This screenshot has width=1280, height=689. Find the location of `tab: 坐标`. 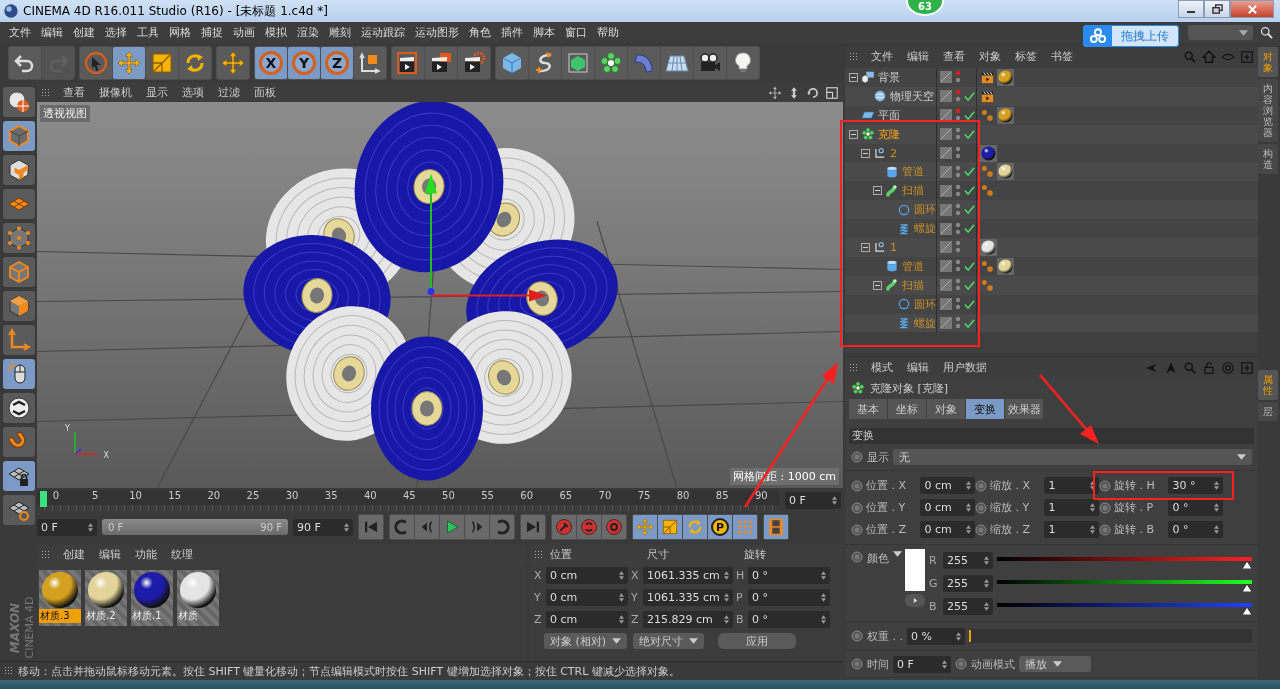

tab: 坐标 is located at coordinates (907, 409).